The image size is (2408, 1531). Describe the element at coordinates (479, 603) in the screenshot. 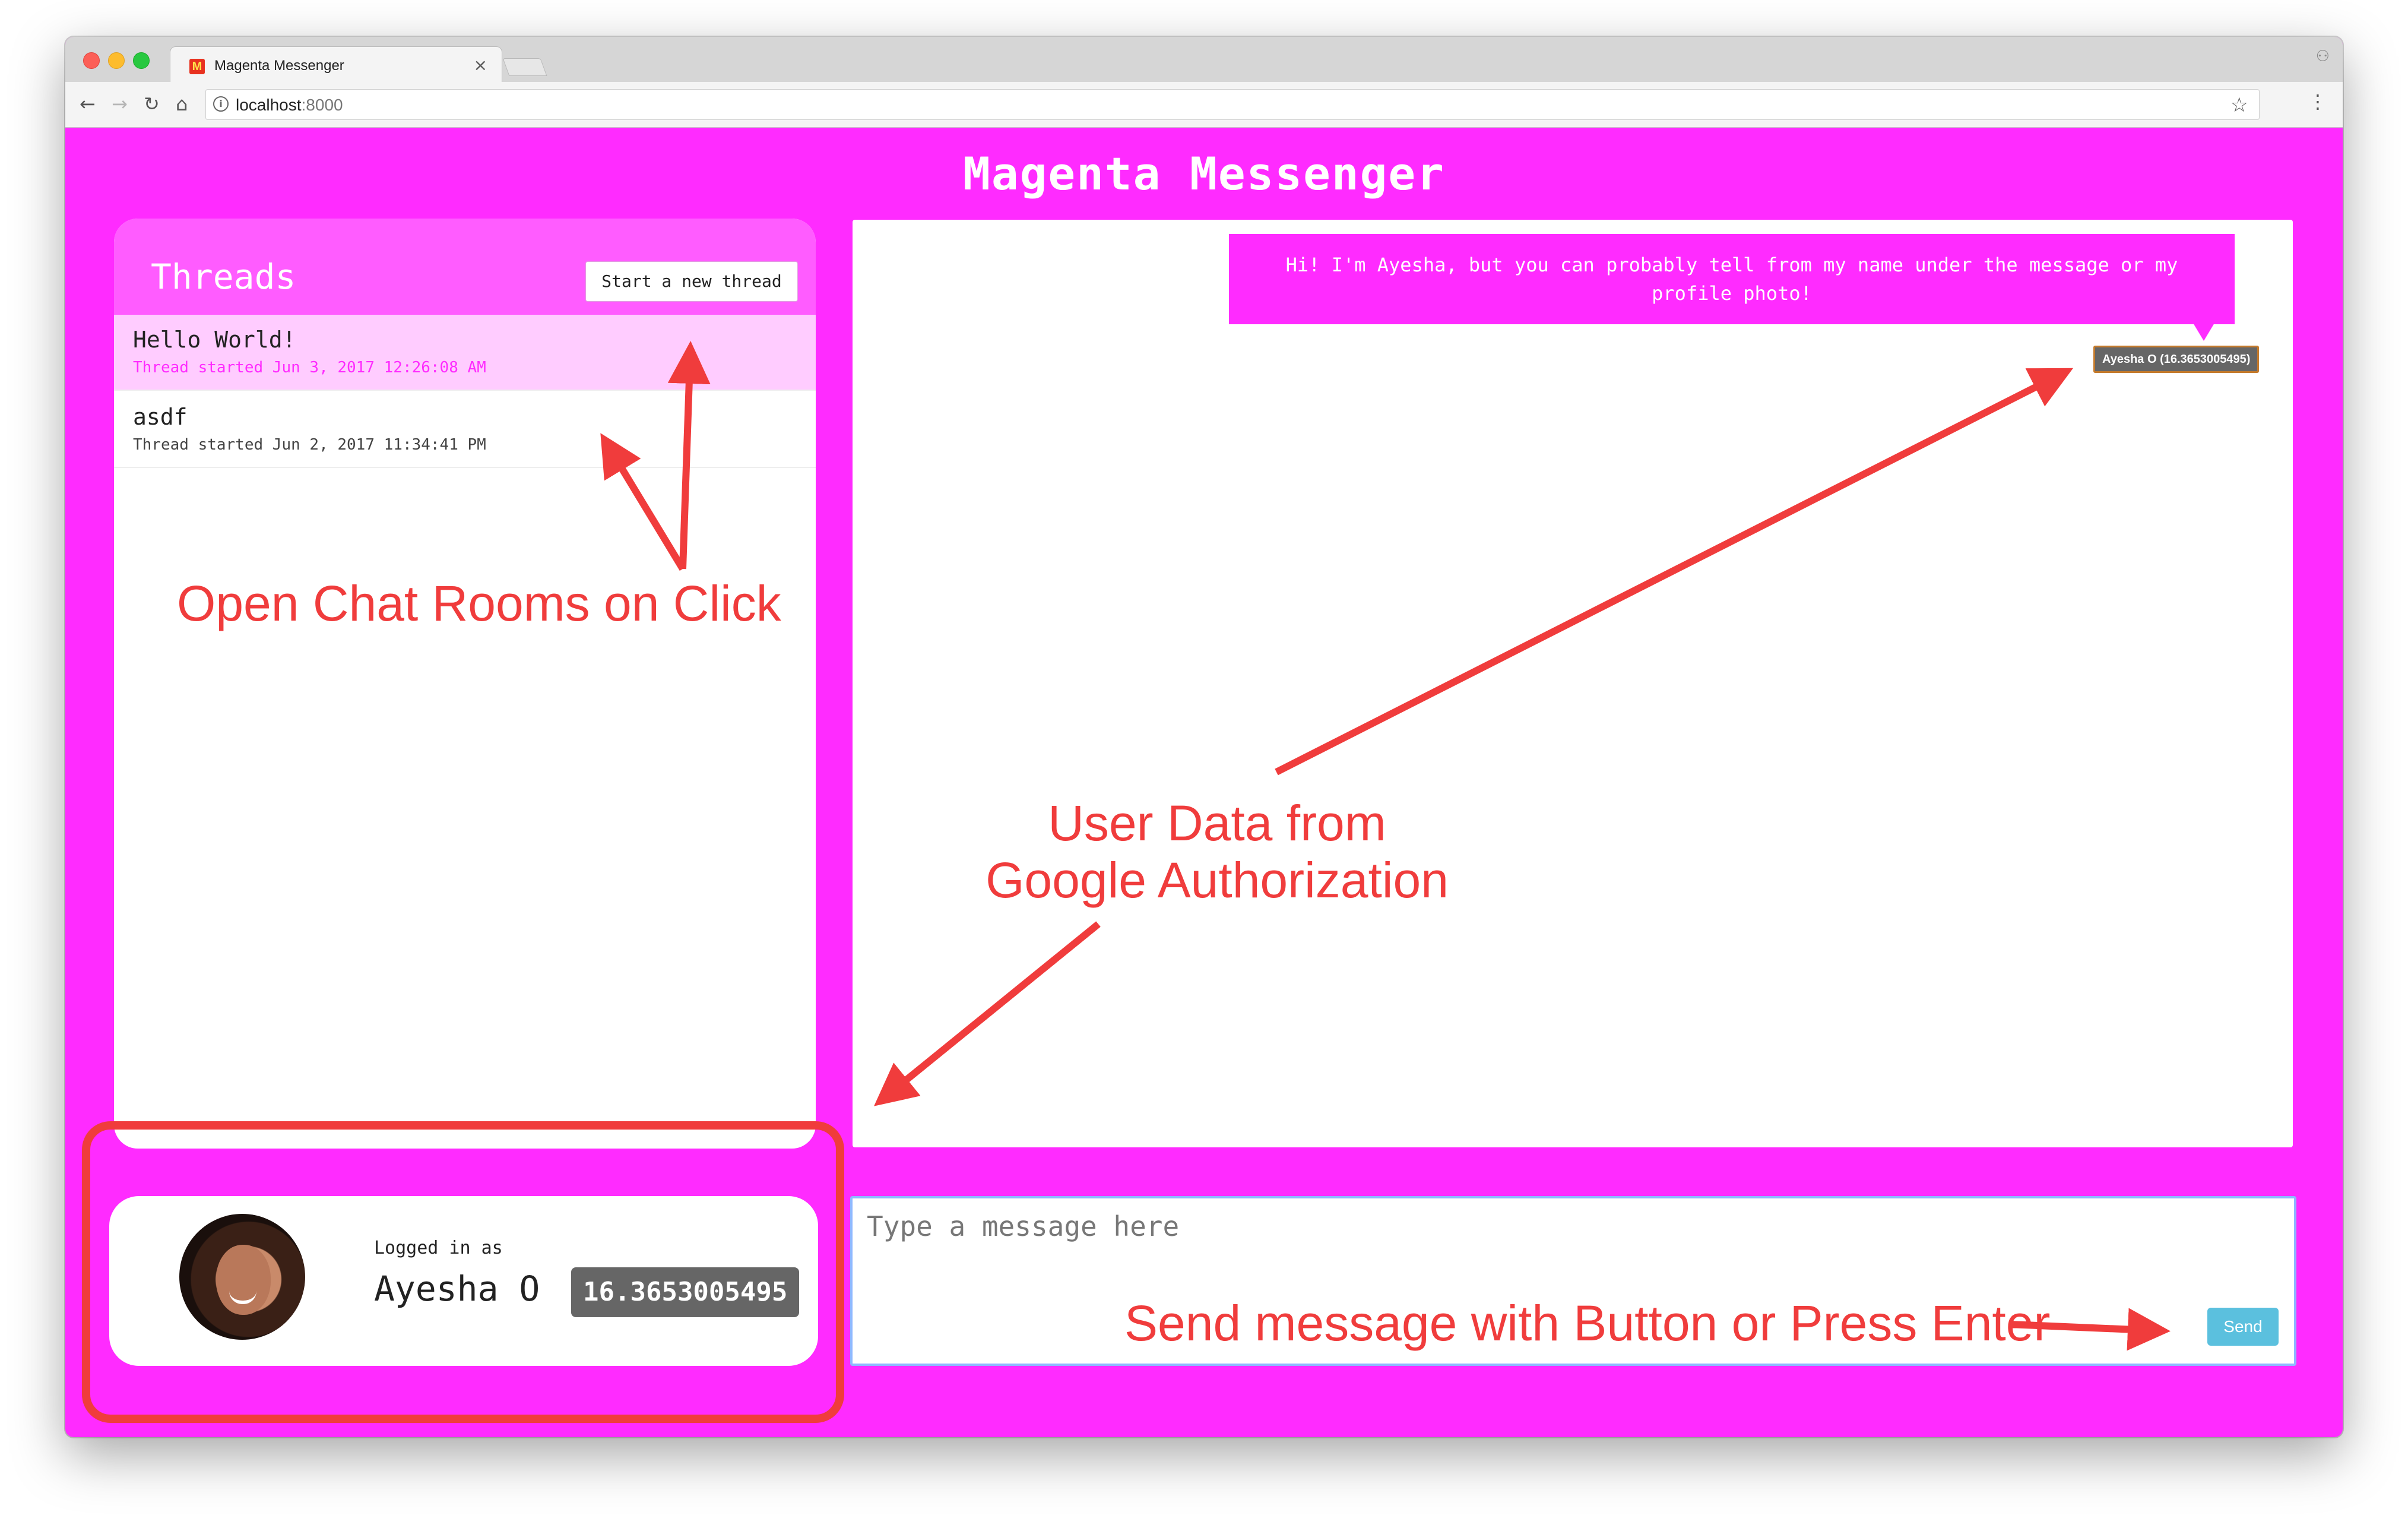

I see `annotation-open-chat-rooms: Open Chat Rooms on Click` at that location.